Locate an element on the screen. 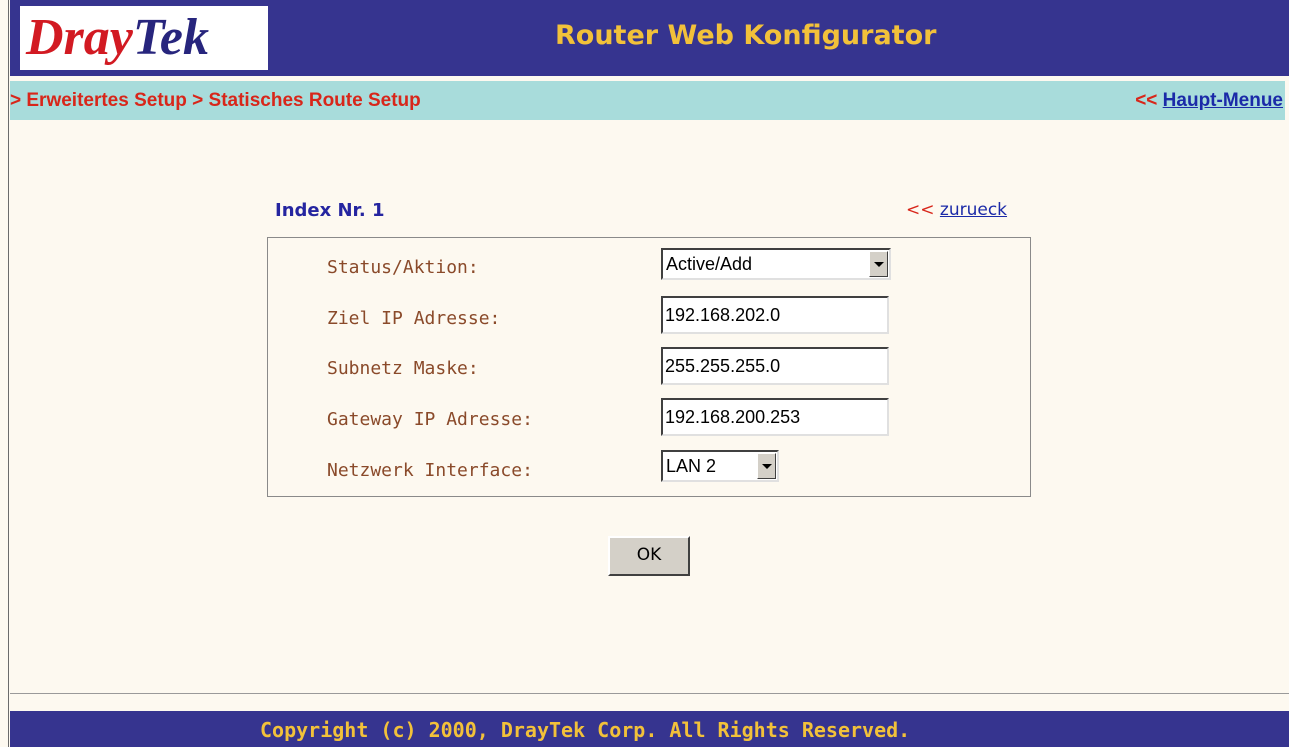  main-menu-nav: << Haupt-Menue is located at coordinates (1209, 101).